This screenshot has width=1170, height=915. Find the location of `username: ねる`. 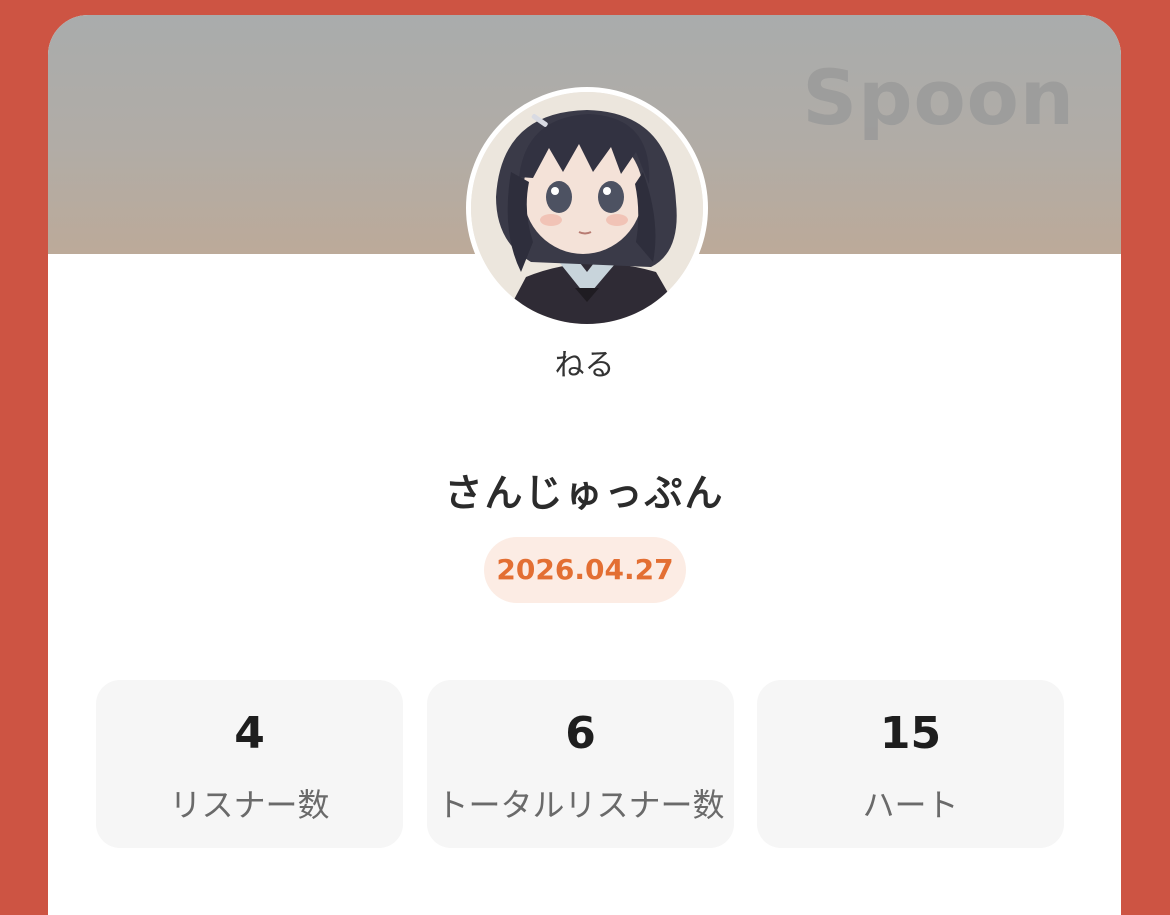

username: ねる is located at coordinates (584, 365).